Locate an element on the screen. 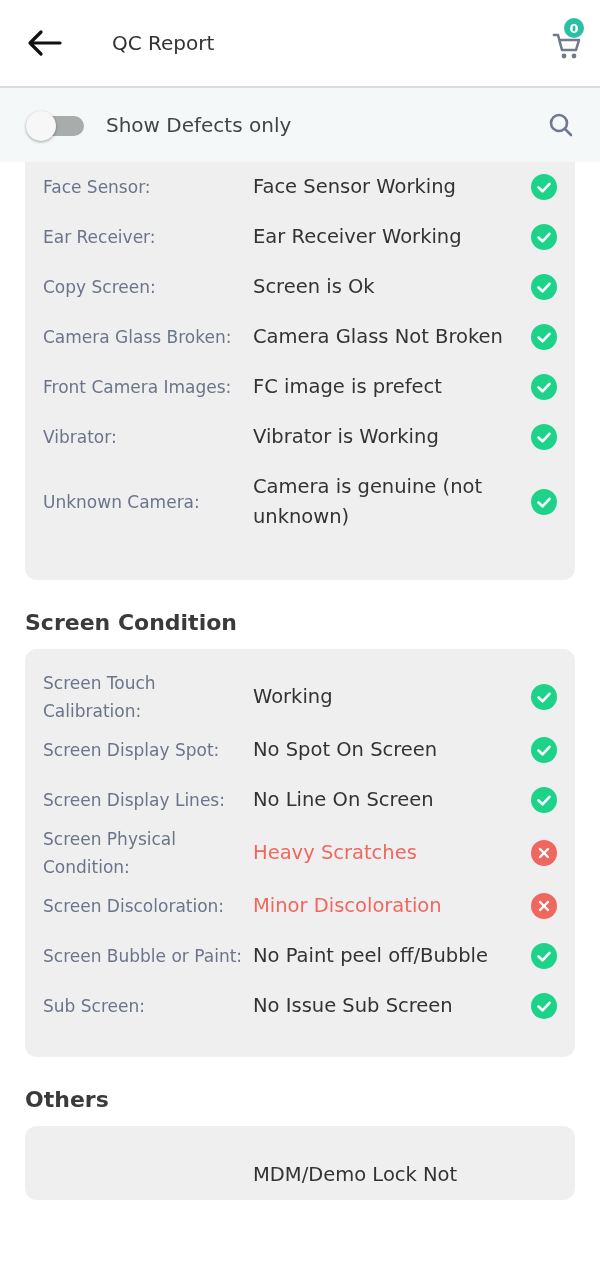 The width and height of the screenshot is (600, 1261). check-label: Screen Bubble or Paint: is located at coordinates (143, 956).